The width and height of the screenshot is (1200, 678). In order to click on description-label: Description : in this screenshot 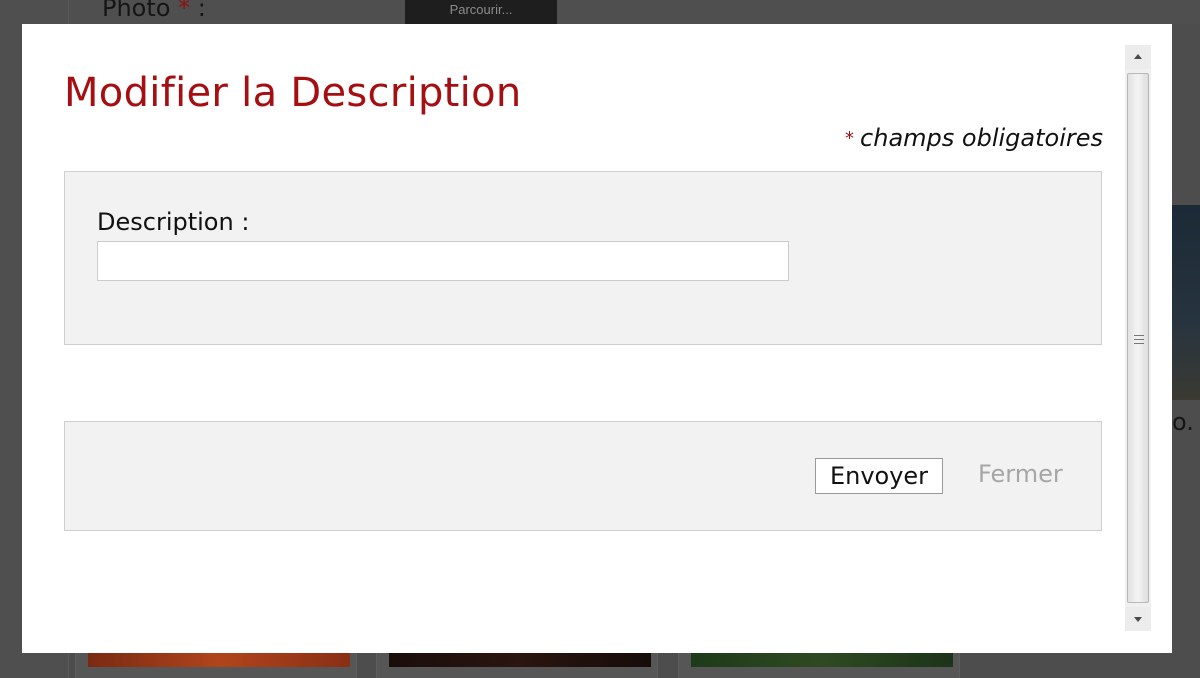, I will do `click(173, 222)`.